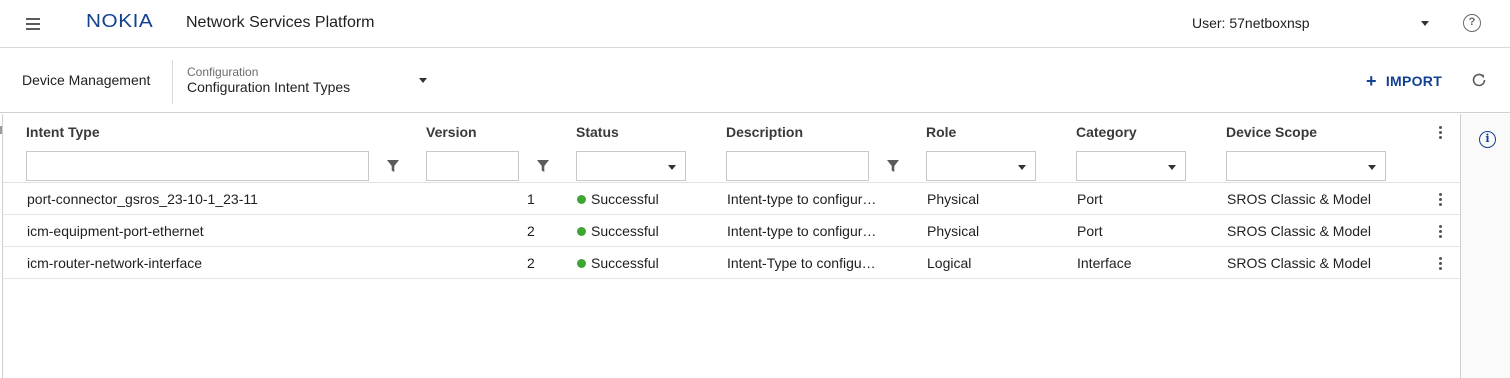  Describe the element at coordinates (1251, 23) in the screenshot. I see `user-menu-label: User: 57netboxnsp` at that location.